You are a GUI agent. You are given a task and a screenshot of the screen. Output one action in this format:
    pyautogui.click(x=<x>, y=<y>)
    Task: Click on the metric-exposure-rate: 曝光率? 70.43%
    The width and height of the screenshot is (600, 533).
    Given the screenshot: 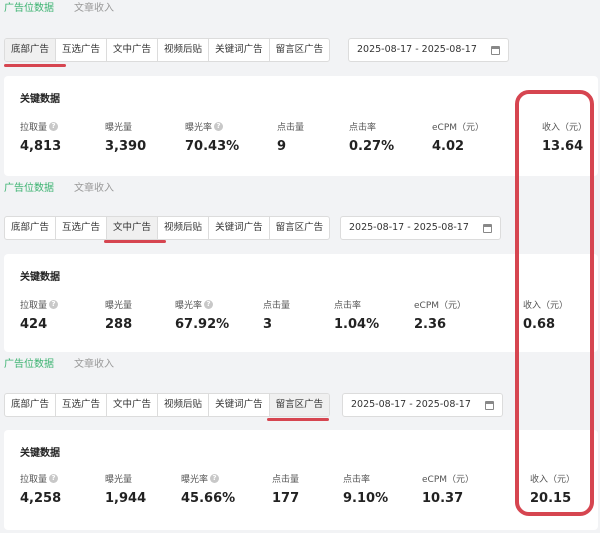 What is the action you would take?
    pyautogui.click(x=212, y=137)
    